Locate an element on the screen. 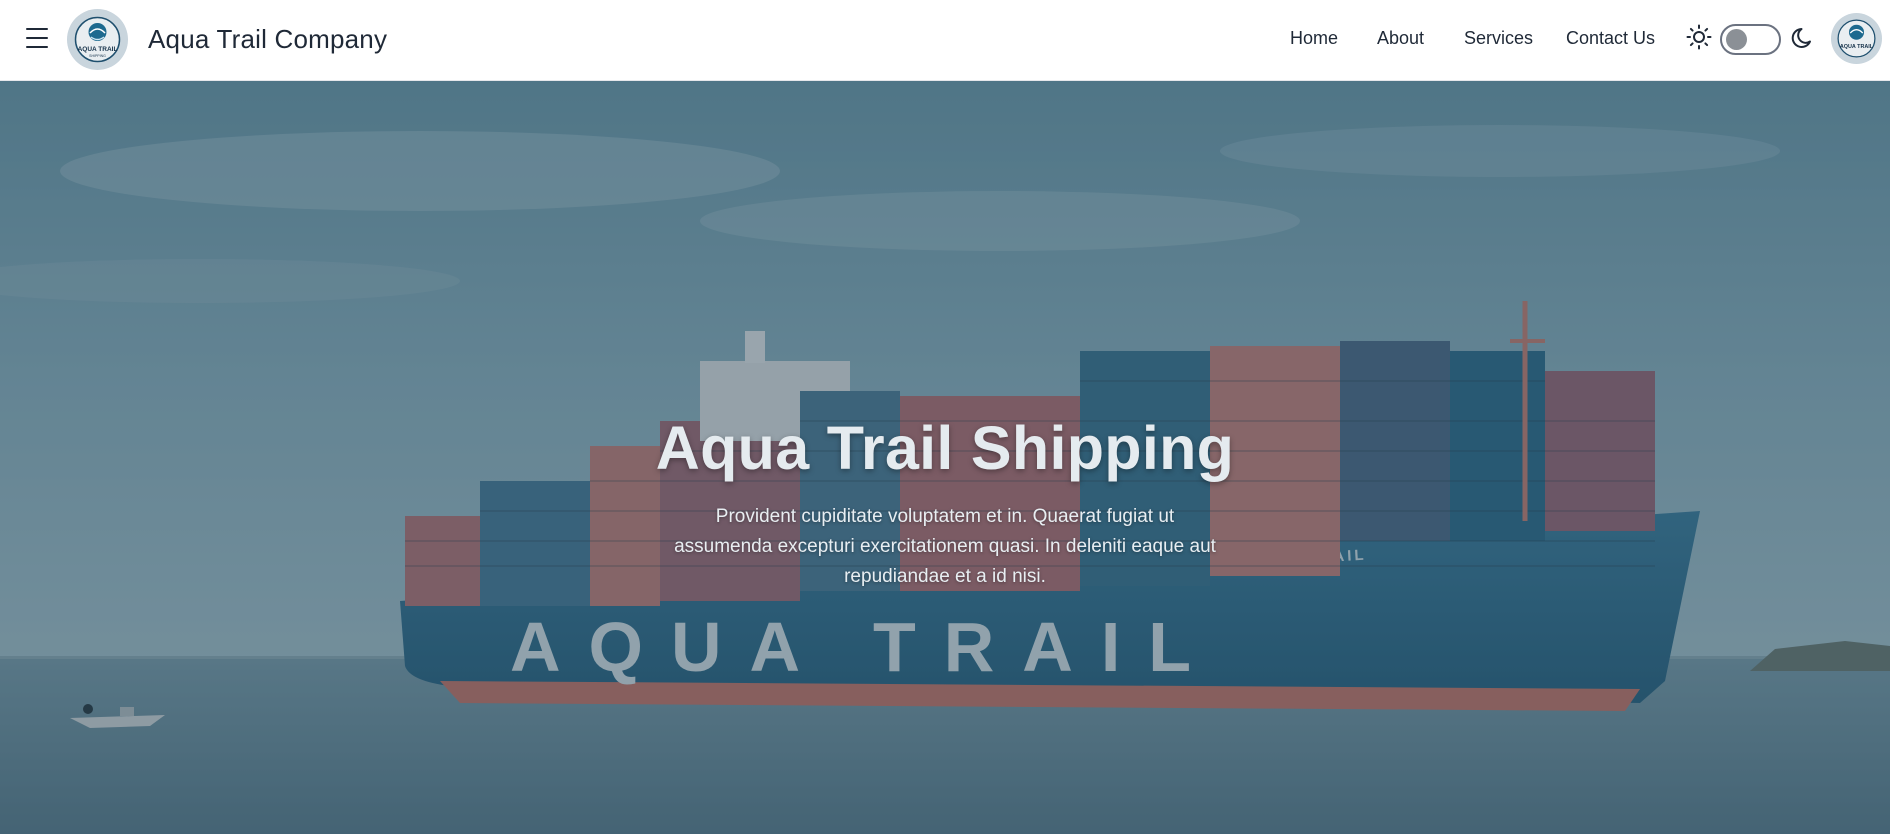  nav-link-contact-us: Contact Us is located at coordinates (1610, 38).